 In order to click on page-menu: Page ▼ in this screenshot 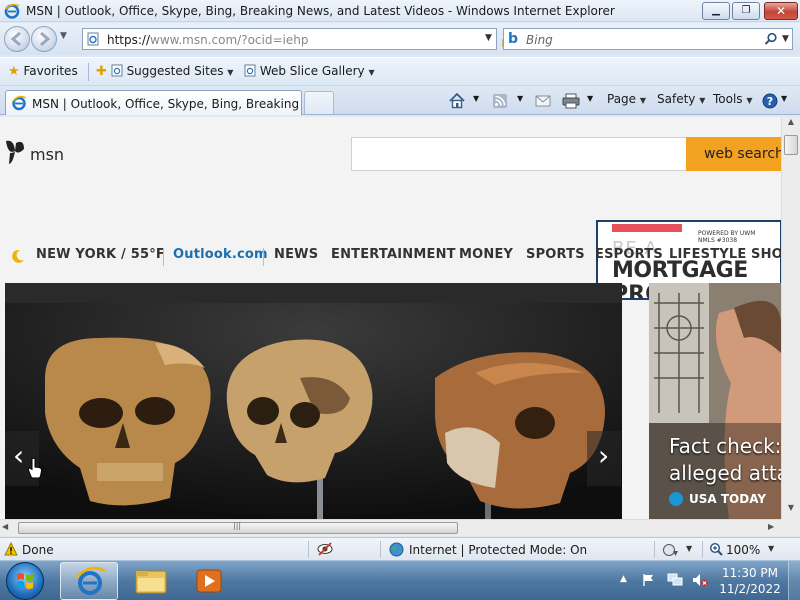, I will do `click(626, 99)`.